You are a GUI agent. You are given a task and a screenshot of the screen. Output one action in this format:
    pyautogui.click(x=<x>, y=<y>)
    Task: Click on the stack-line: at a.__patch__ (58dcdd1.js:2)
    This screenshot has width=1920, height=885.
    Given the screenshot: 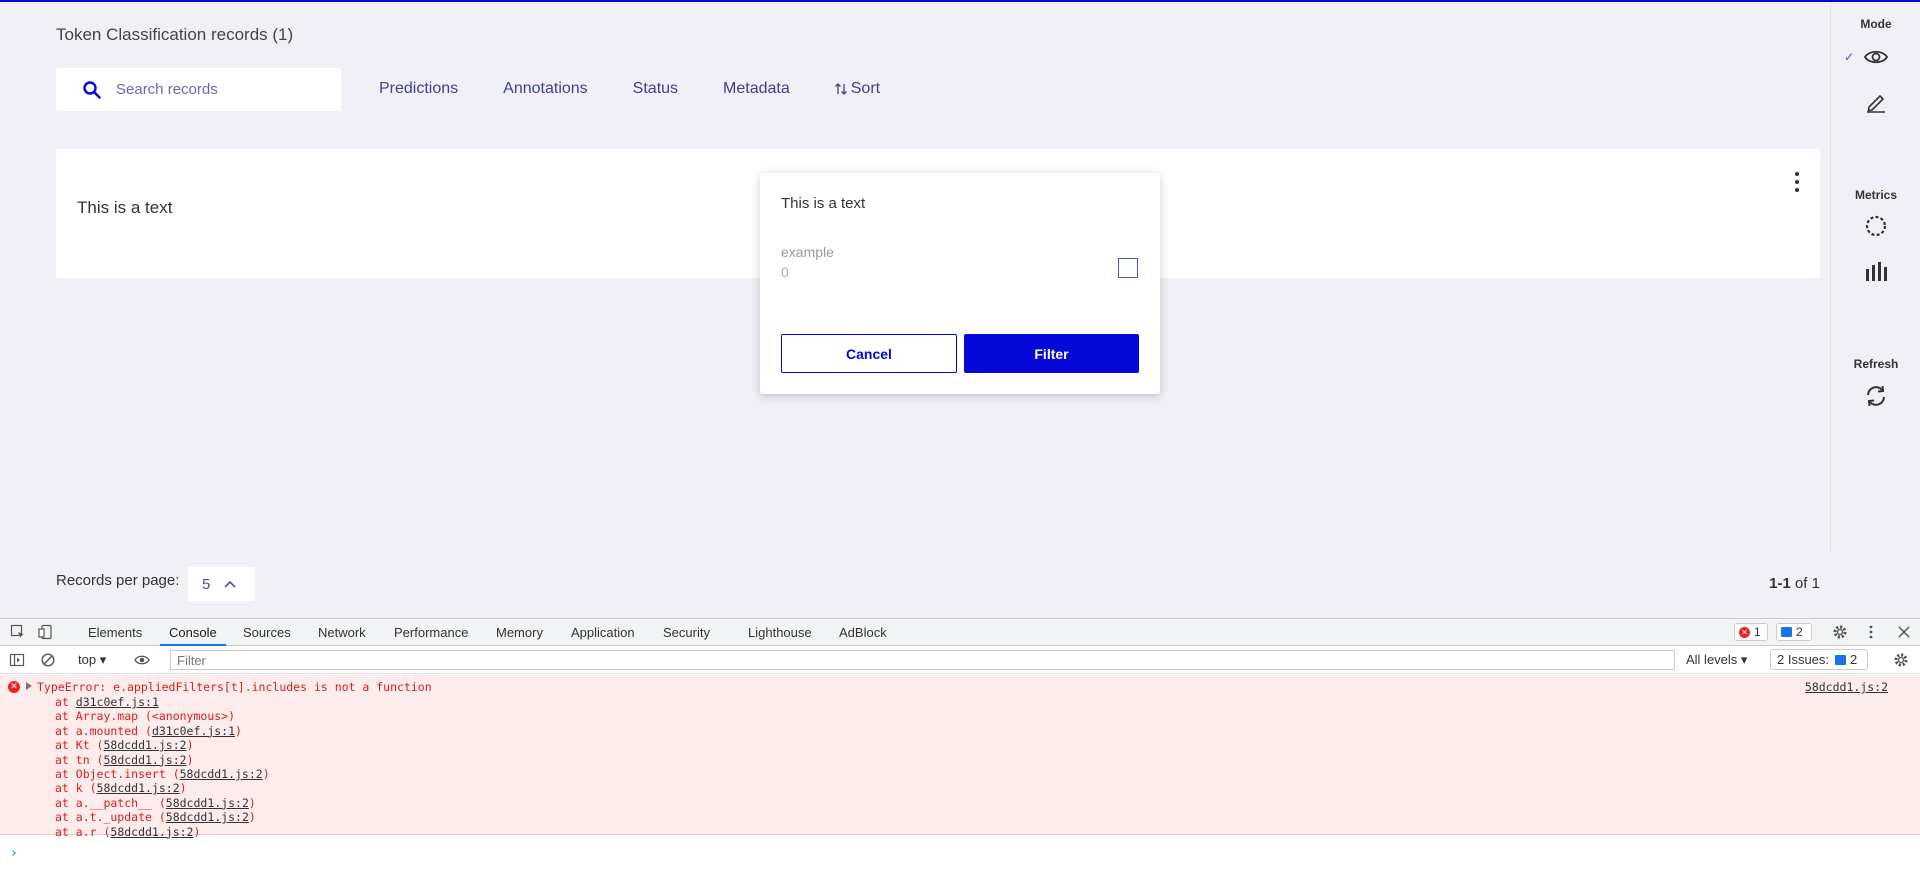 What is the action you would take?
    pyautogui.click(x=155, y=802)
    